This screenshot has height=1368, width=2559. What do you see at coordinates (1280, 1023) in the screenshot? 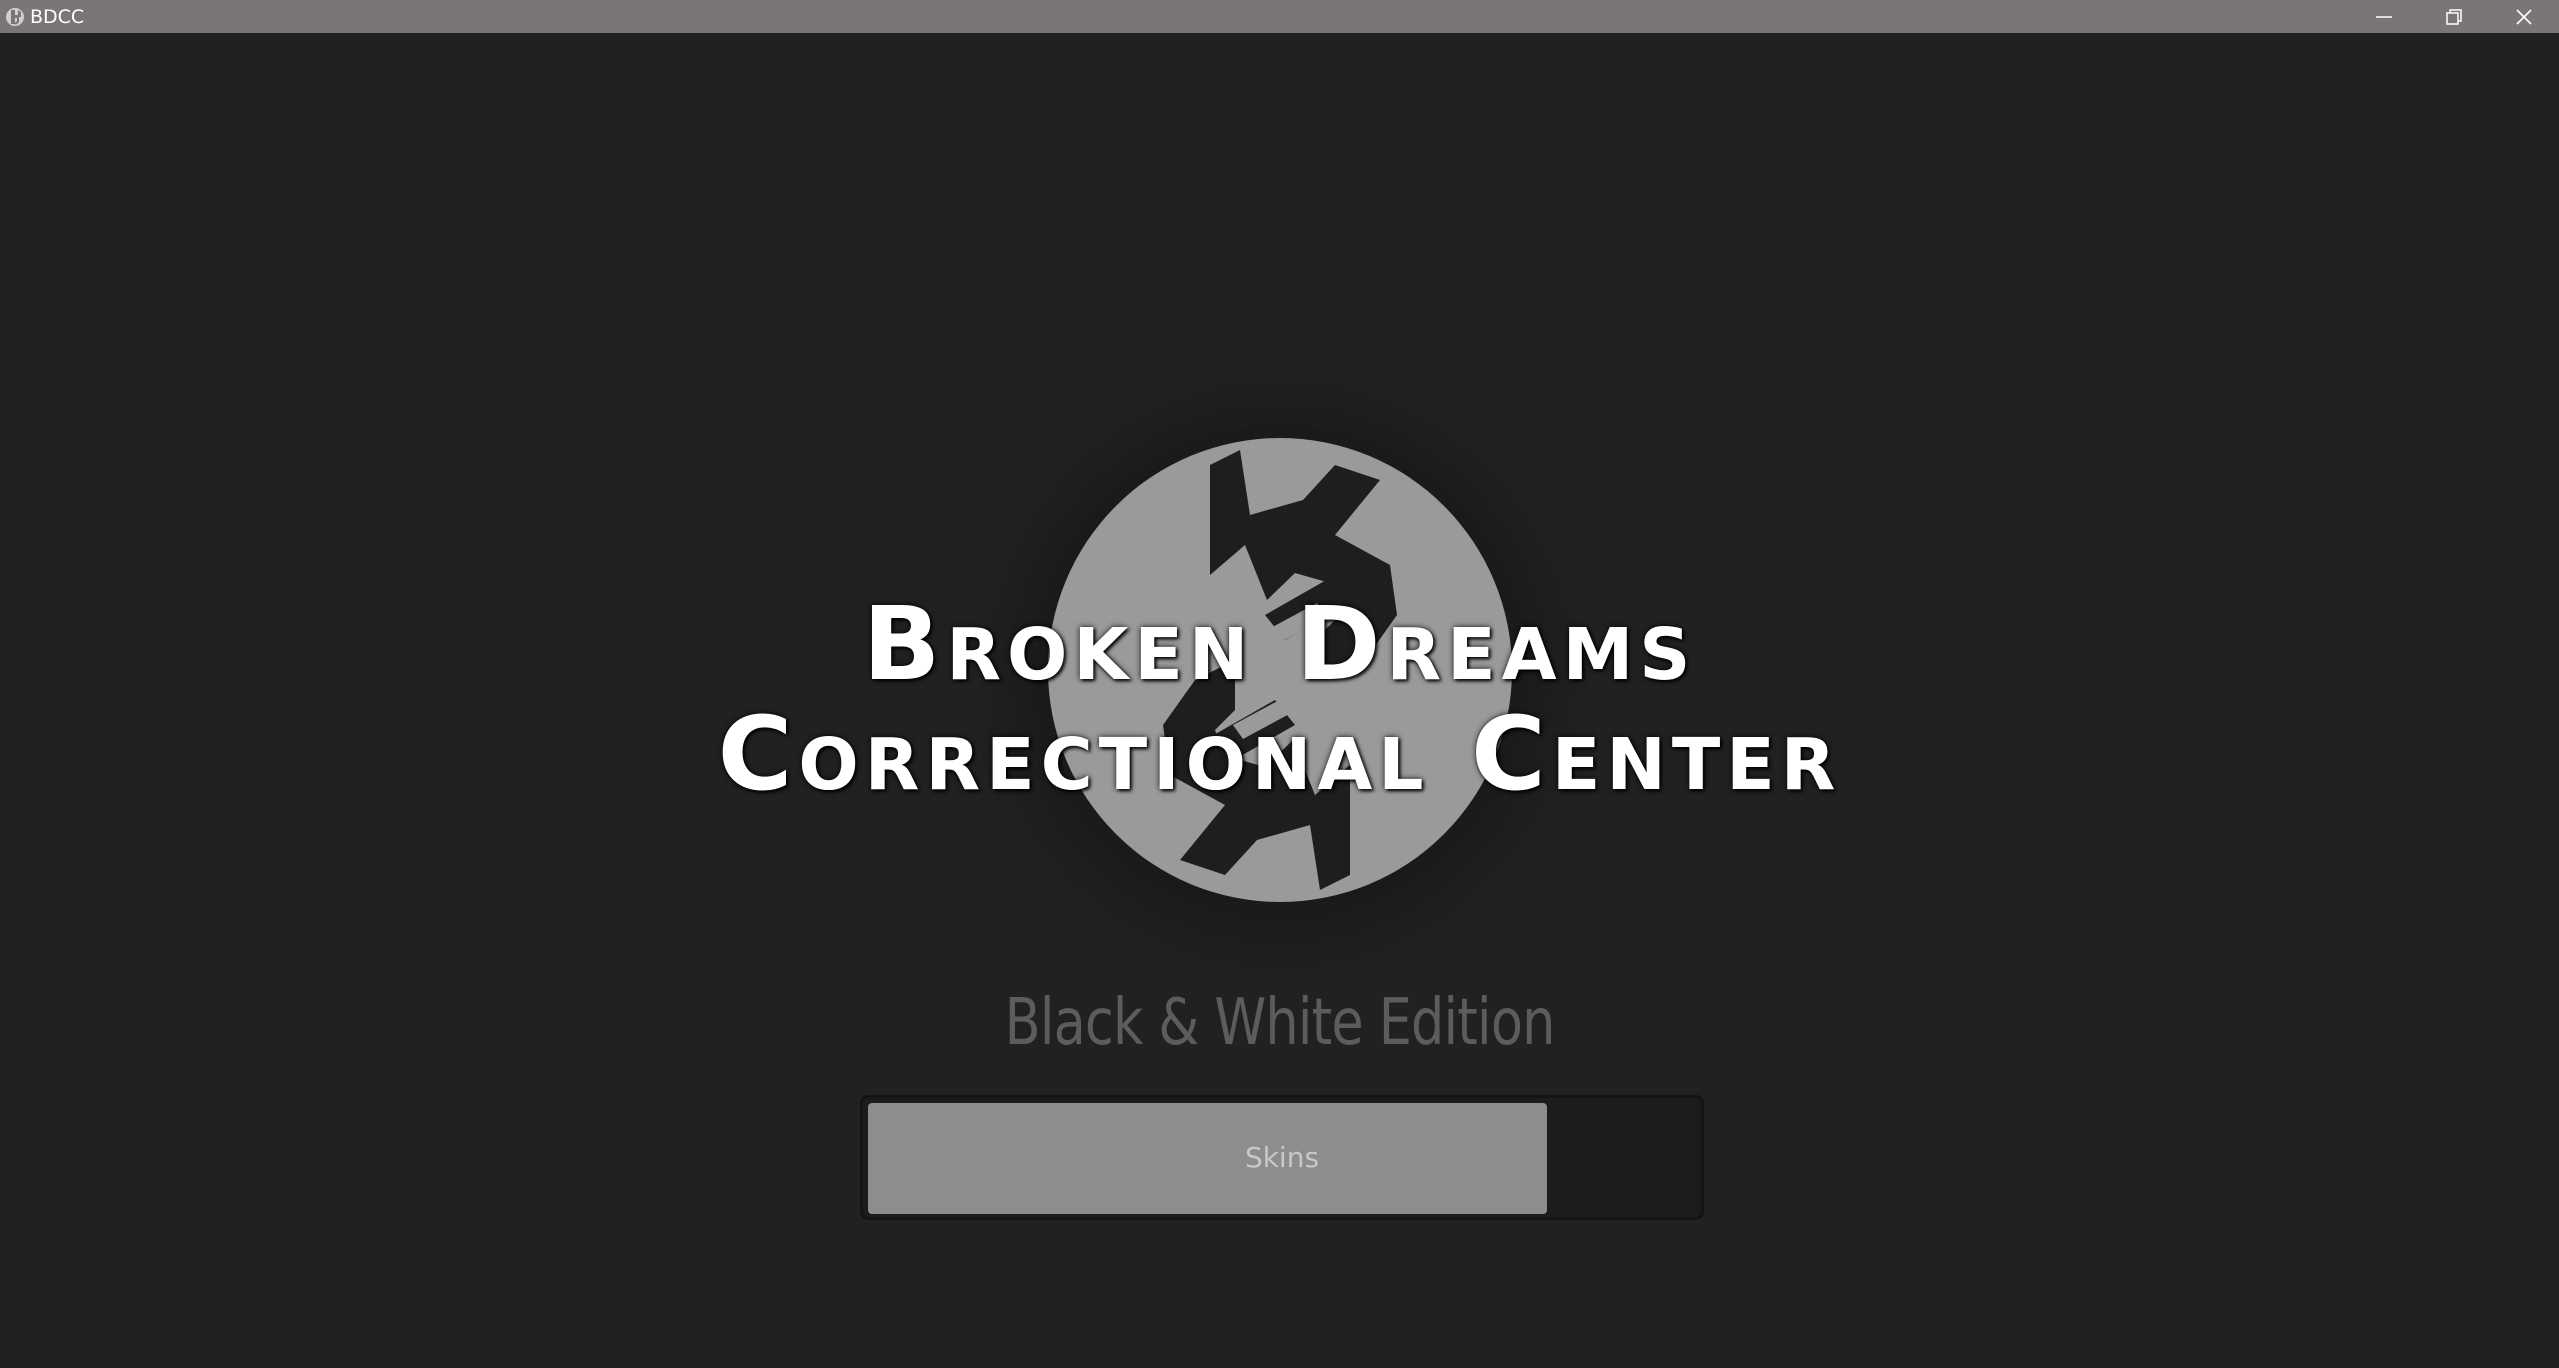
I see `edition-subtitle: Black & White Edition` at bounding box center [1280, 1023].